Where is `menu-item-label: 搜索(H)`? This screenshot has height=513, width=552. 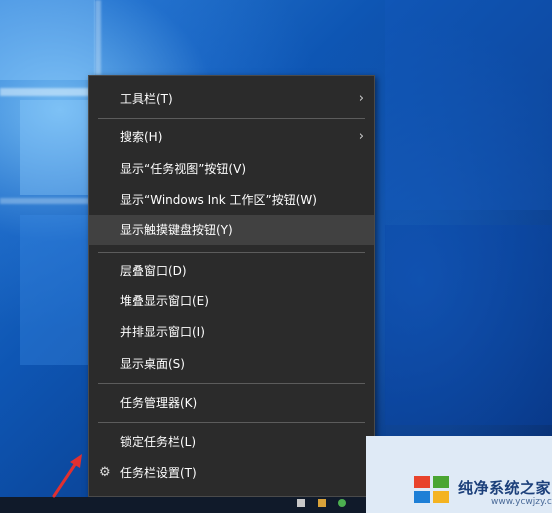
menu-item-label: 搜索(H) is located at coordinates (141, 137).